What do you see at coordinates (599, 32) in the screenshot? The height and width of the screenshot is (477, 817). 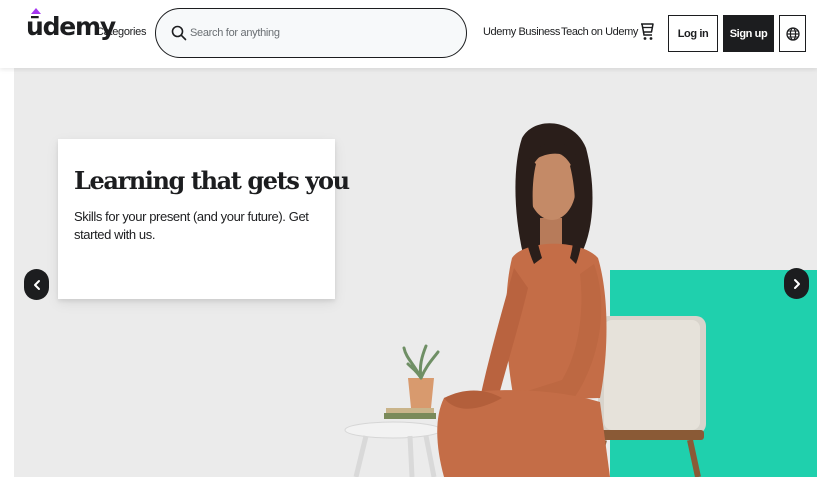 I see `teach-on-udemy-link: Teach on Udemy` at bounding box center [599, 32].